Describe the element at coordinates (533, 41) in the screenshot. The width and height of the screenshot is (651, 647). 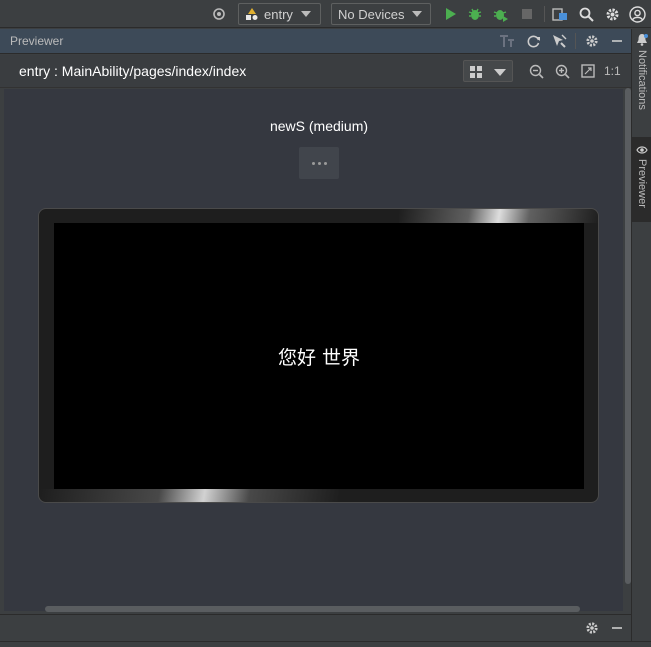
I see `refresh-icon` at that location.